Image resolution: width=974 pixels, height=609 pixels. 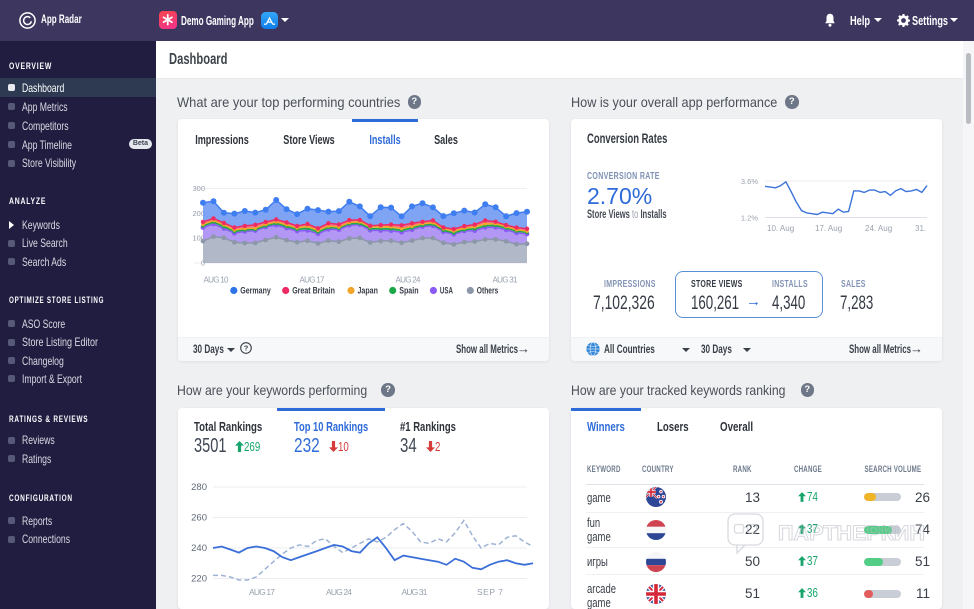 I want to click on svg-text: Others, so click(x=488, y=291).